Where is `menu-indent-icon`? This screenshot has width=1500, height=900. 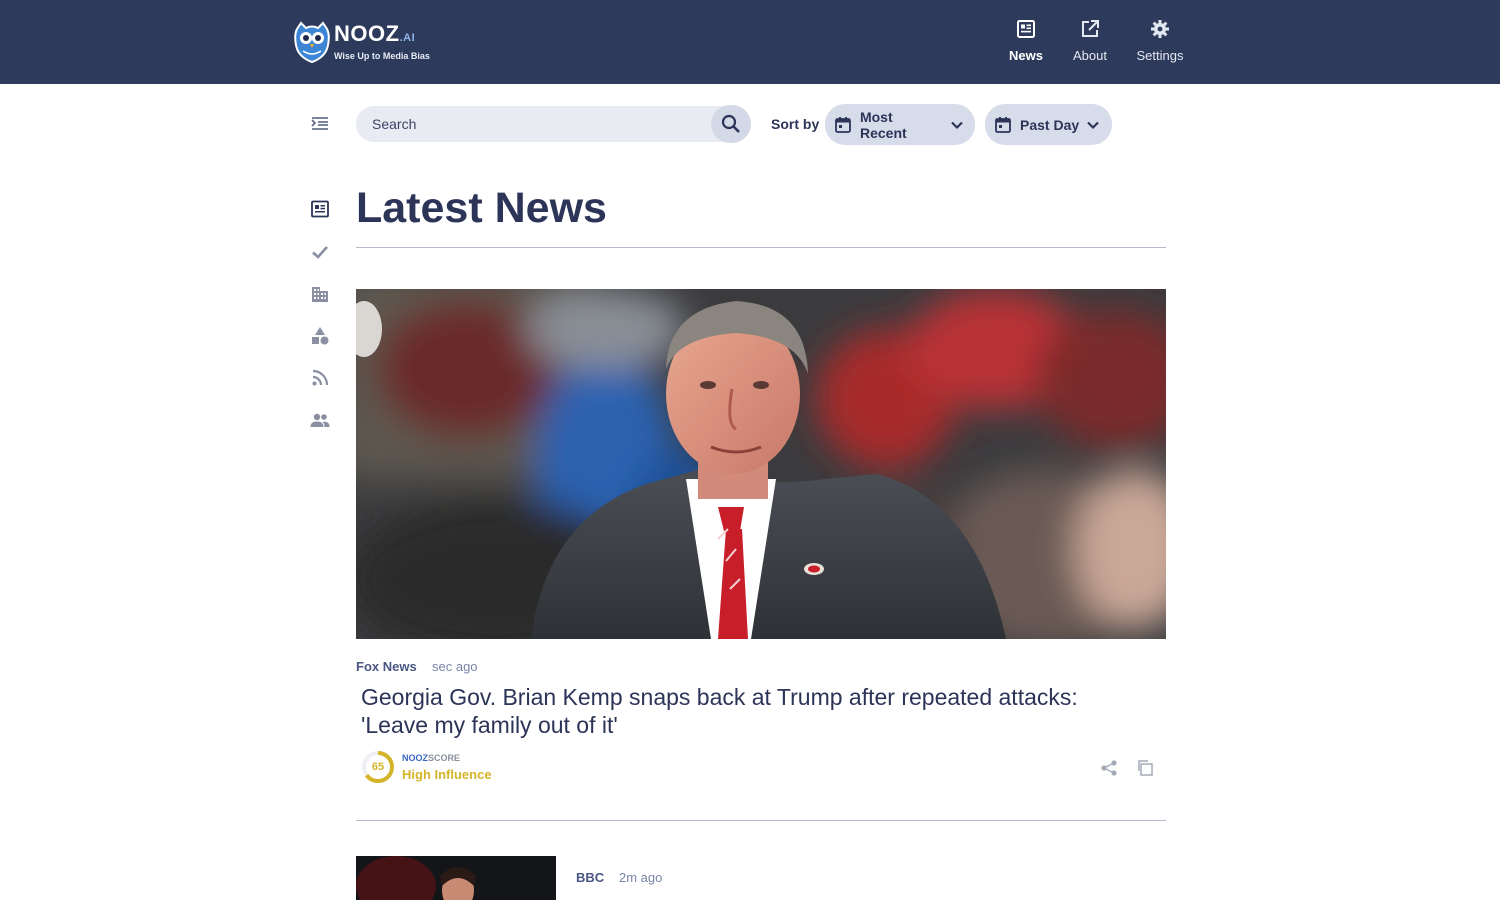
menu-indent-icon is located at coordinates (320, 124).